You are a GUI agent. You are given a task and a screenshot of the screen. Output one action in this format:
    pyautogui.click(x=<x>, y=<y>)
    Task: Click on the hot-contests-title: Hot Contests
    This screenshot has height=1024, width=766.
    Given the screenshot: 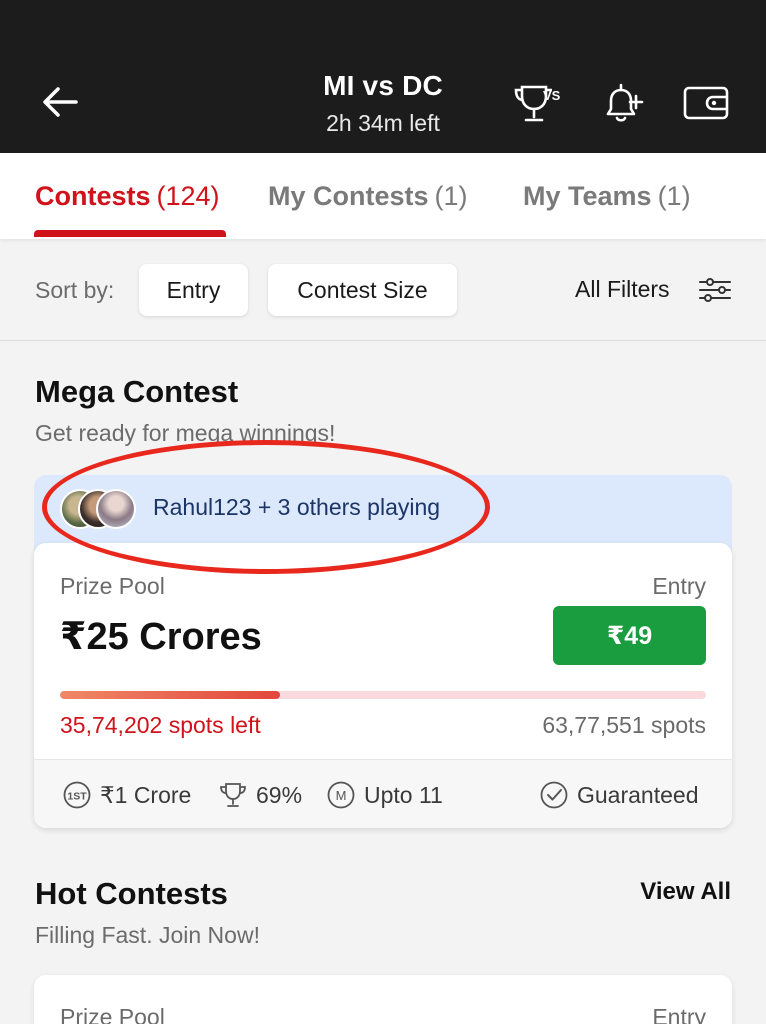 What is the action you would take?
    pyautogui.click(x=131, y=893)
    